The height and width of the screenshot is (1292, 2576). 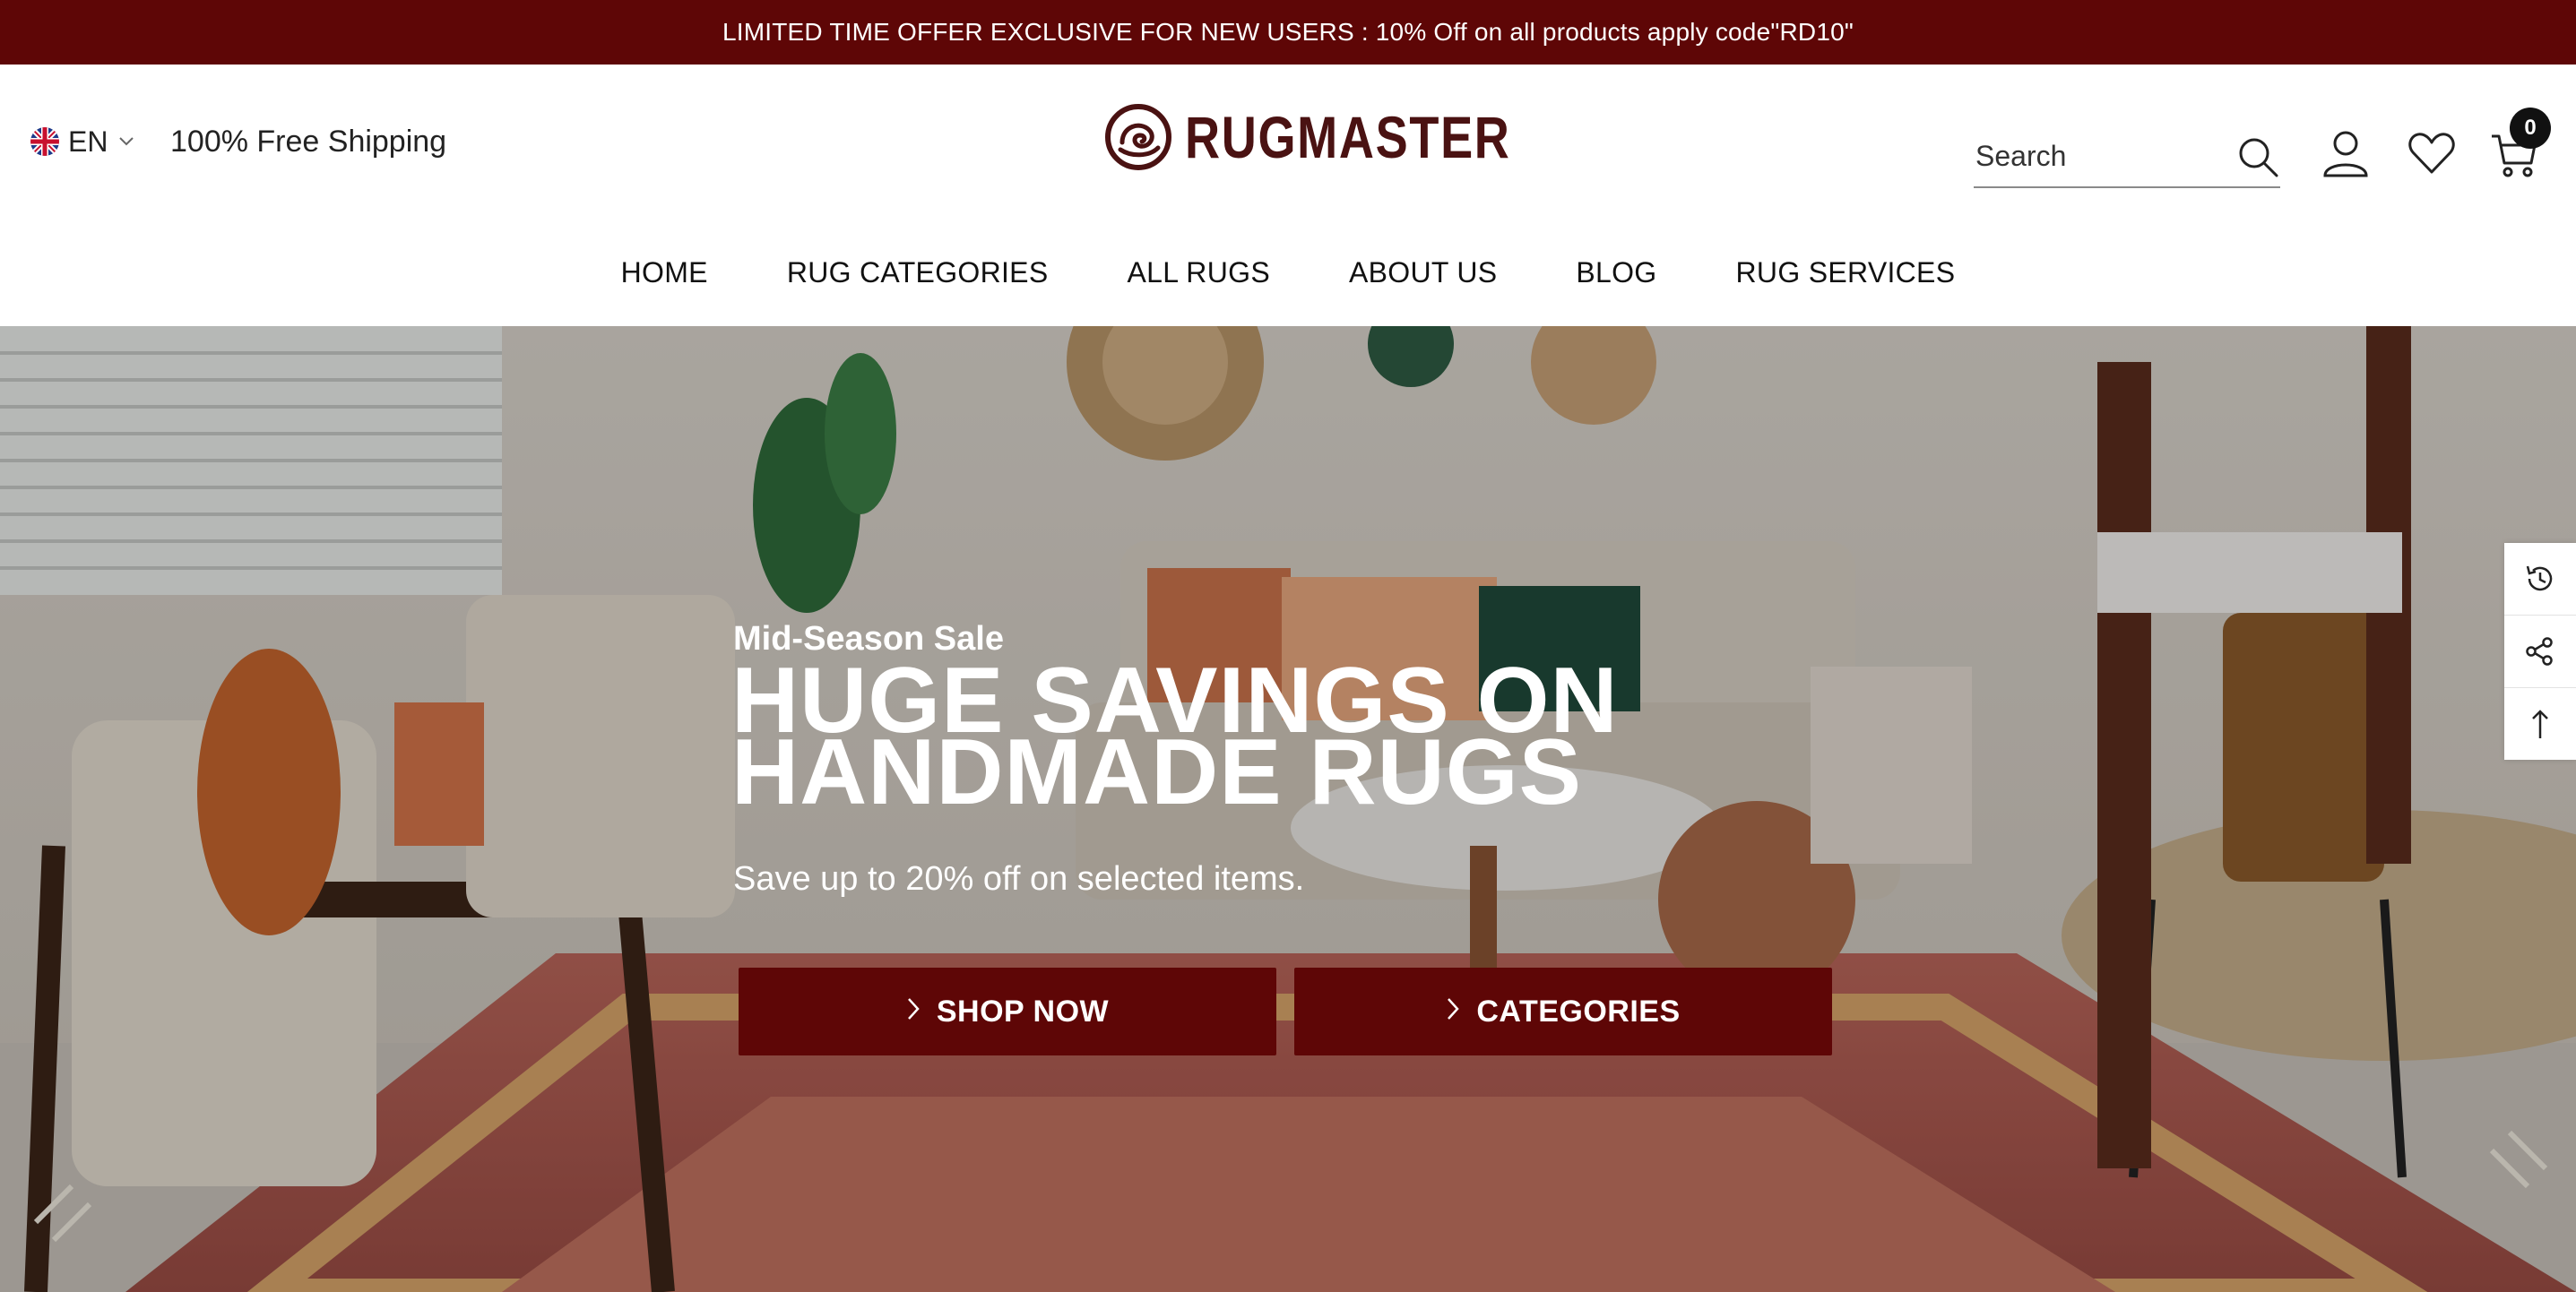 I want to click on nav-item-rug-services: RUG SERVICES, so click(x=1846, y=272).